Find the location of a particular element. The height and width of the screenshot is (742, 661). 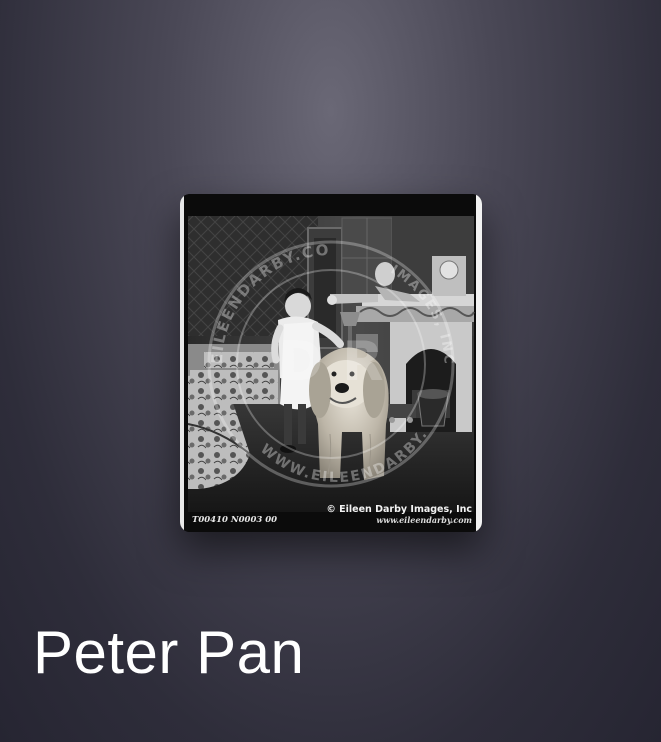

watermark-letters: D R is located at coordinates (330, 361).